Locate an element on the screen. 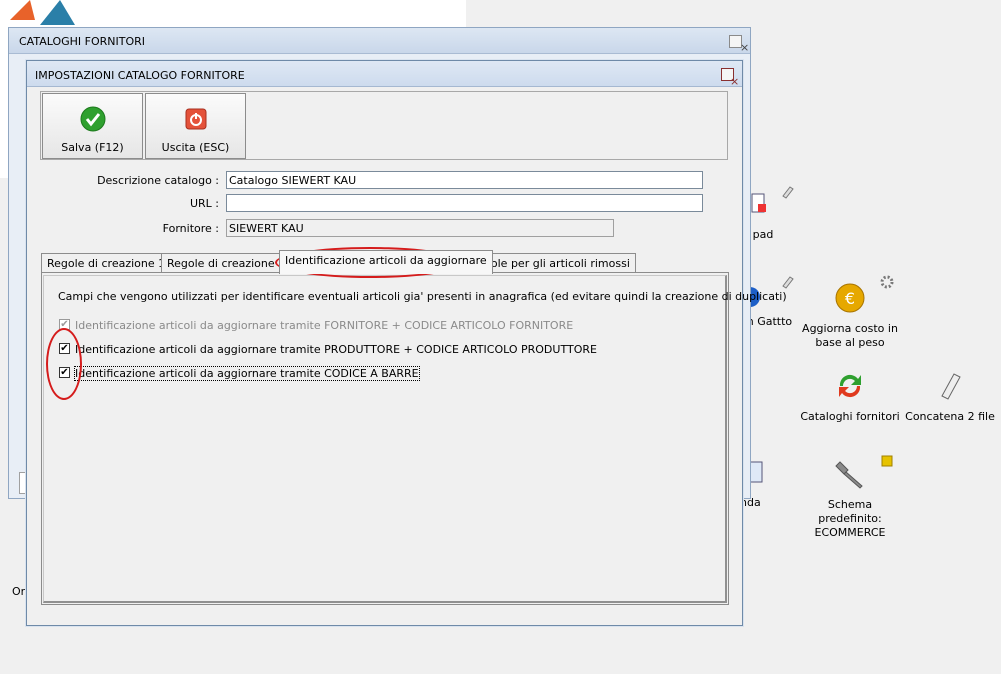 The image size is (1001, 674). check-icon is located at coordinates (93, 119).